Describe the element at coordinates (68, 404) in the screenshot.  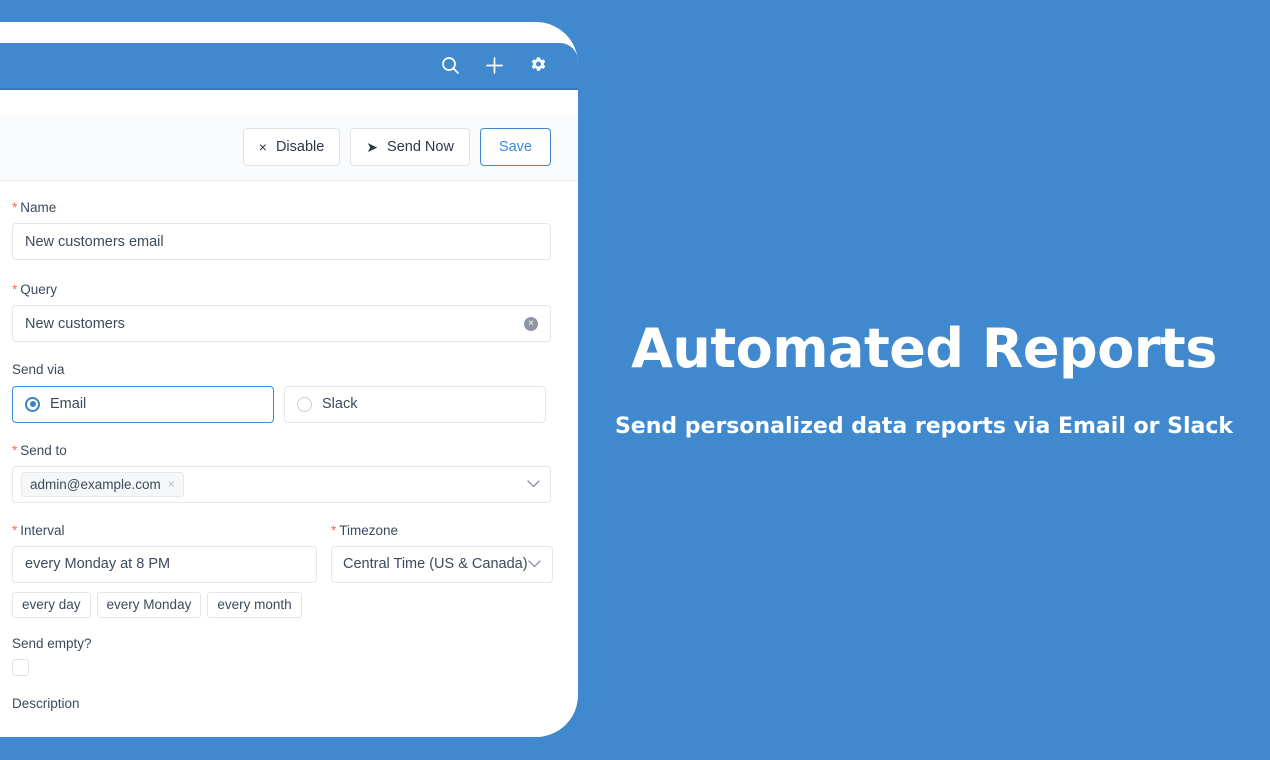
I see `radio-option-email-label: Email` at that location.